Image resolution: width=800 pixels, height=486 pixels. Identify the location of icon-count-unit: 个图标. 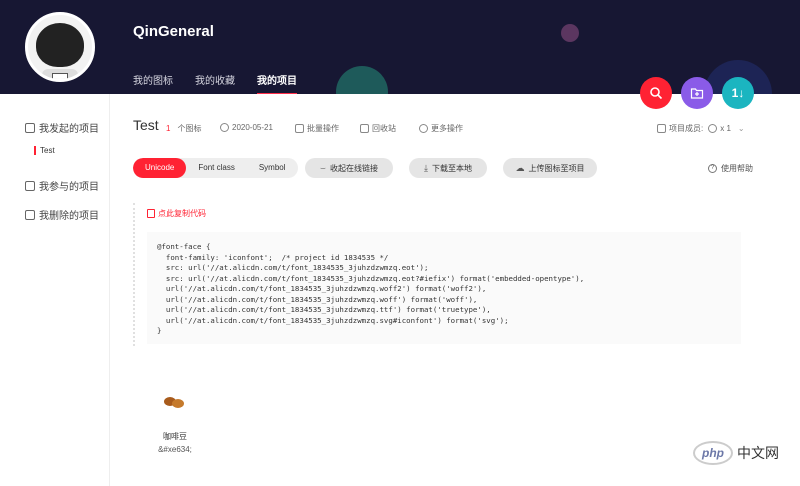
(189, 128).